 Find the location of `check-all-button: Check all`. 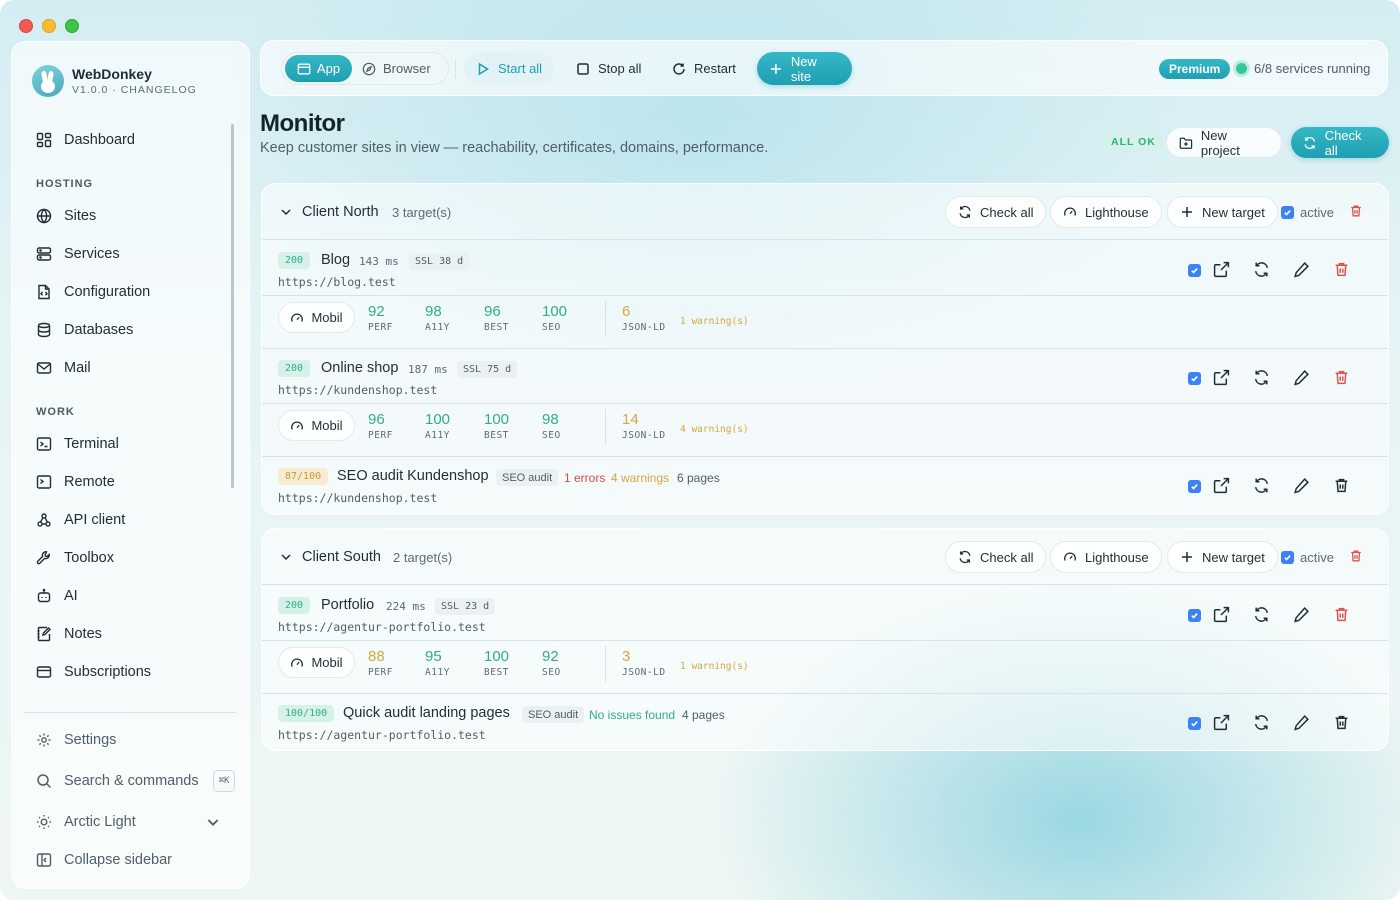

check-all-button: Check all is located at coordinates (1340, 142).